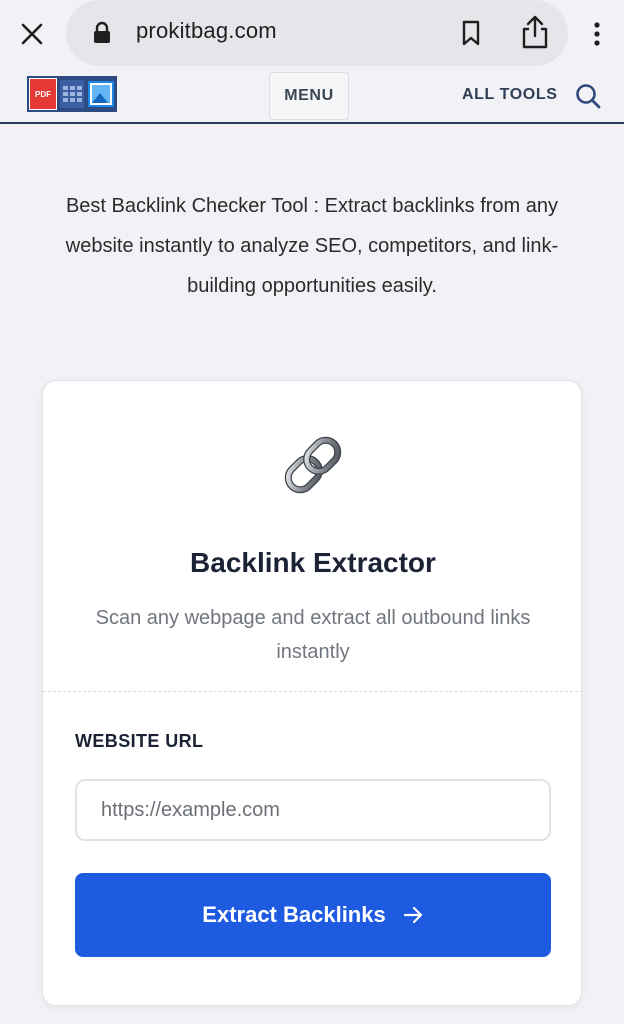 This screenshot has height=1024, width=624. I want to click on all-tools-link: ALL TOOLS, so click(509, 95).